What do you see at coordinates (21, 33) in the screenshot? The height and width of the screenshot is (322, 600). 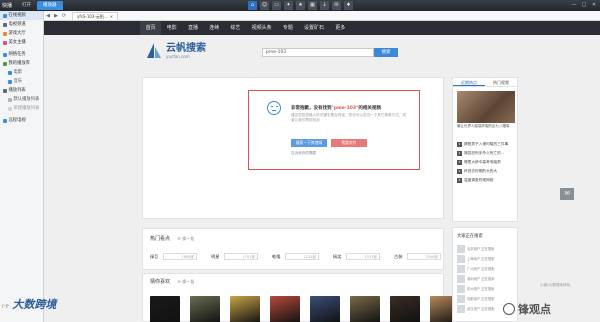 I see `sidebar-item-games: 游戏大厅` at bounding box center [21, 33].